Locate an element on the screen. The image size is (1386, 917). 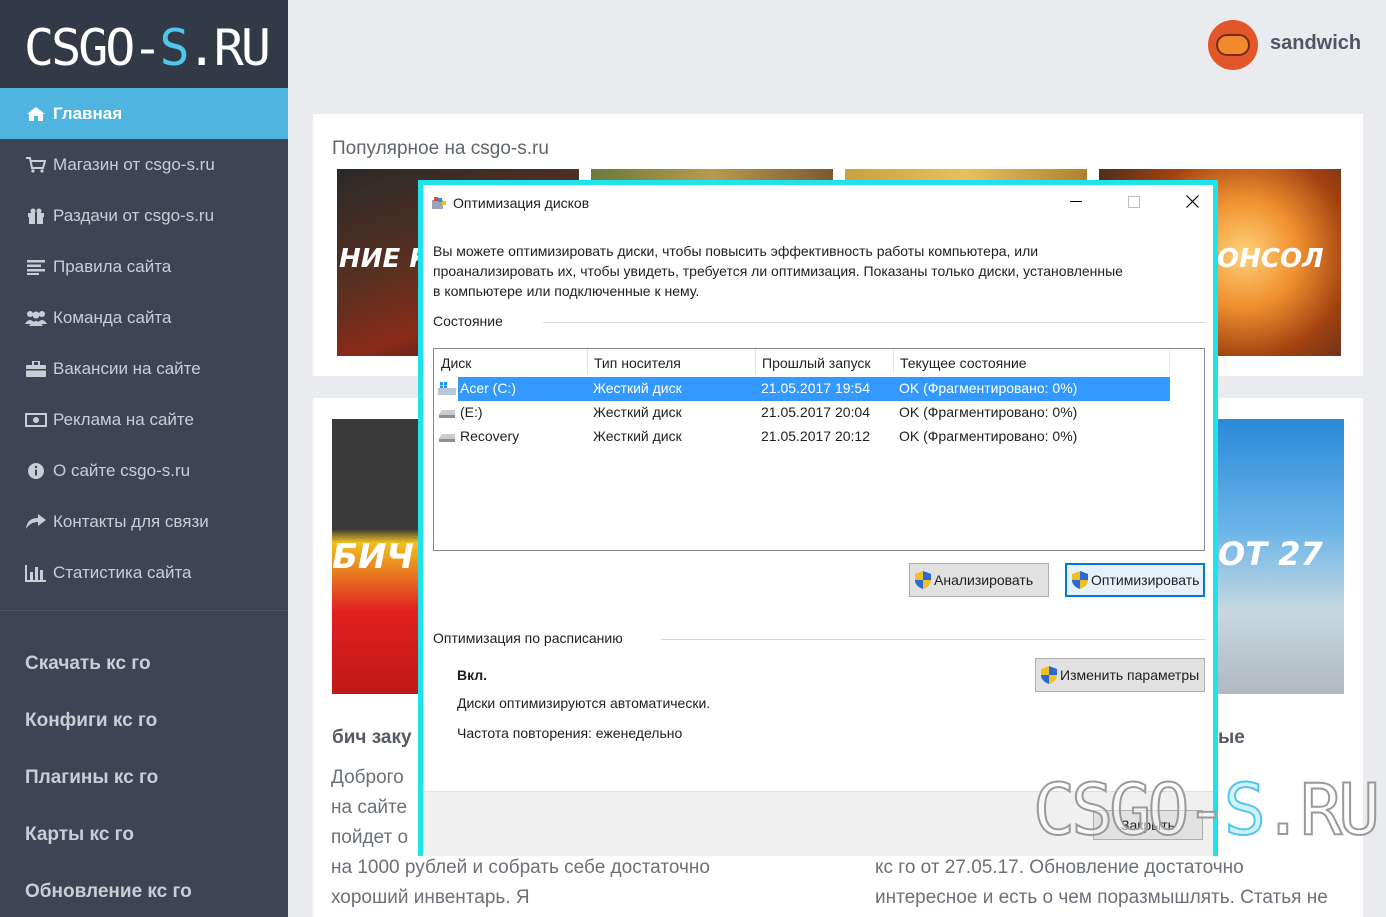
change-settings-button: Изменить параметры is located at coordinates (1120, 675).